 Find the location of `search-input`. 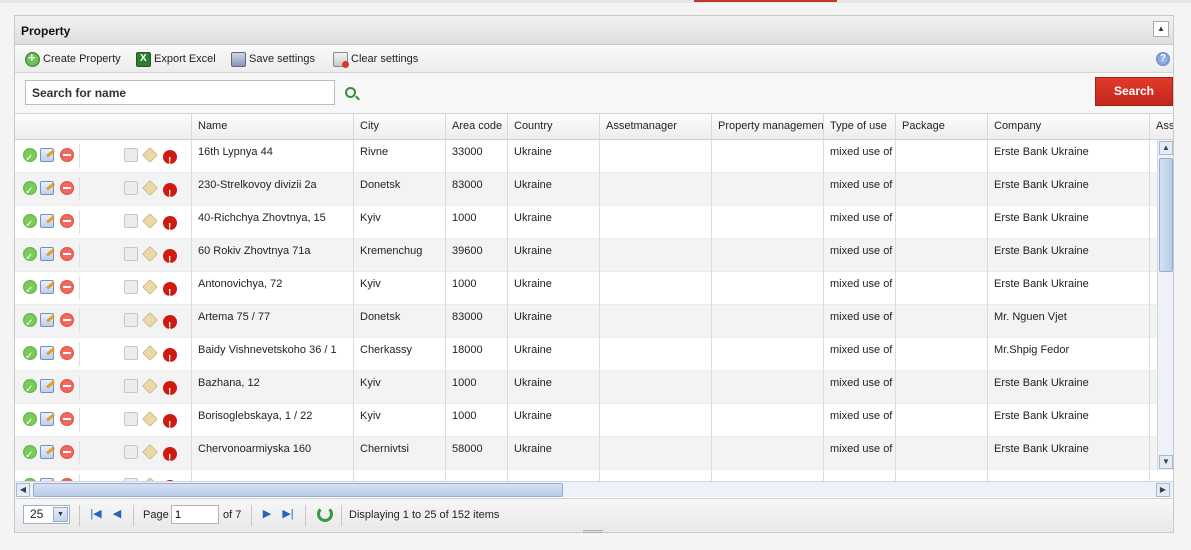

search-input is located at coordinates (180, 92).